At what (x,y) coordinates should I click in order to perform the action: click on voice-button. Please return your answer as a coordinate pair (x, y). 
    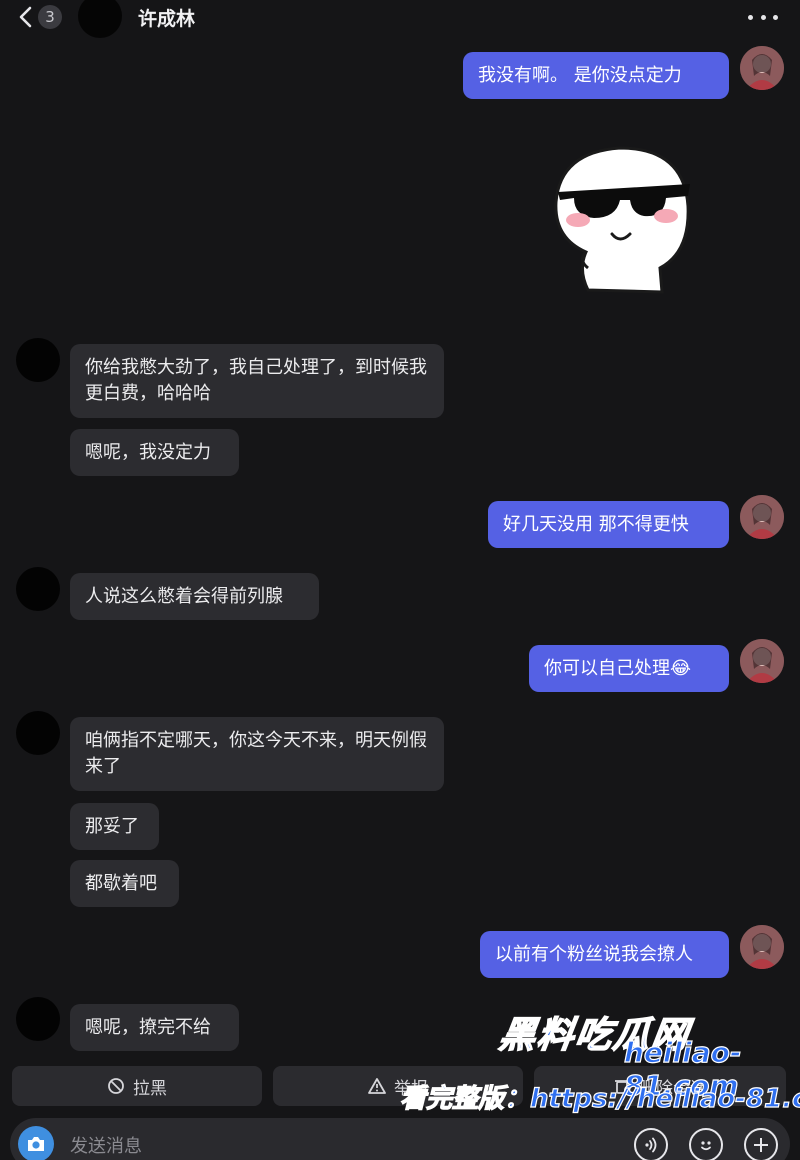
    Looking at the image, I should click on (651, 1144).